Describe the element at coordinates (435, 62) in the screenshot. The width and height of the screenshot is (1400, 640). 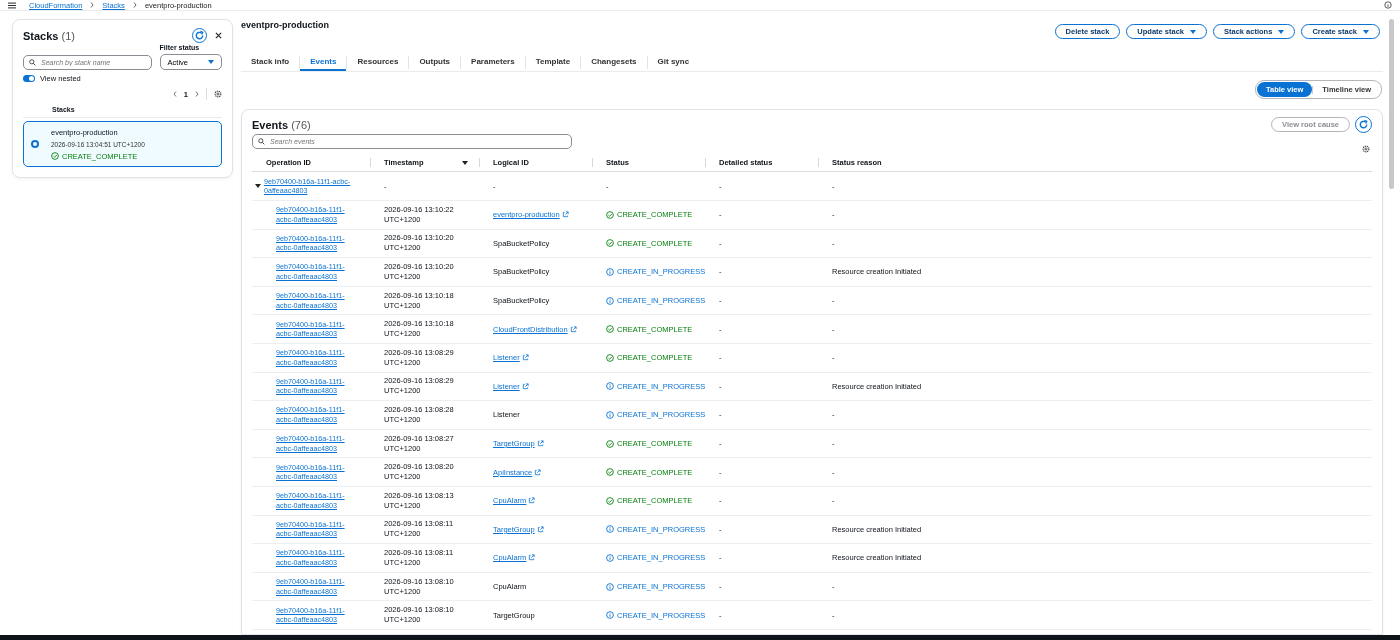
I see `tab: Outputs` at that location.